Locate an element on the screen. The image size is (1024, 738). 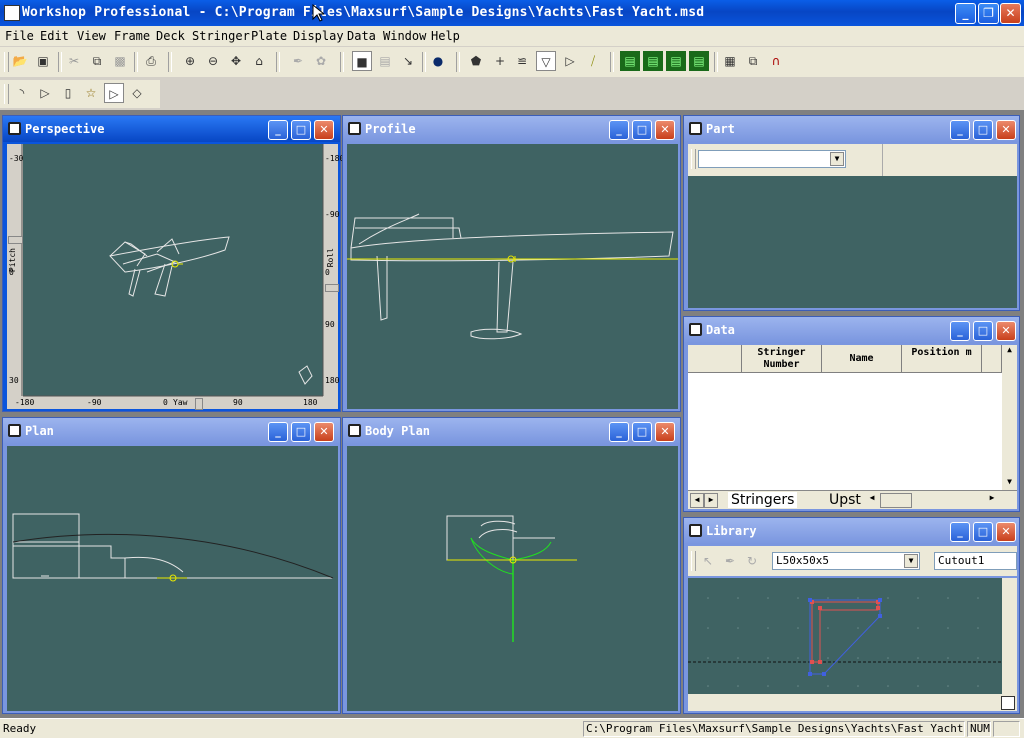
section-dropdown: L50x50x5 ▼ is located at coordinates (846, 561).